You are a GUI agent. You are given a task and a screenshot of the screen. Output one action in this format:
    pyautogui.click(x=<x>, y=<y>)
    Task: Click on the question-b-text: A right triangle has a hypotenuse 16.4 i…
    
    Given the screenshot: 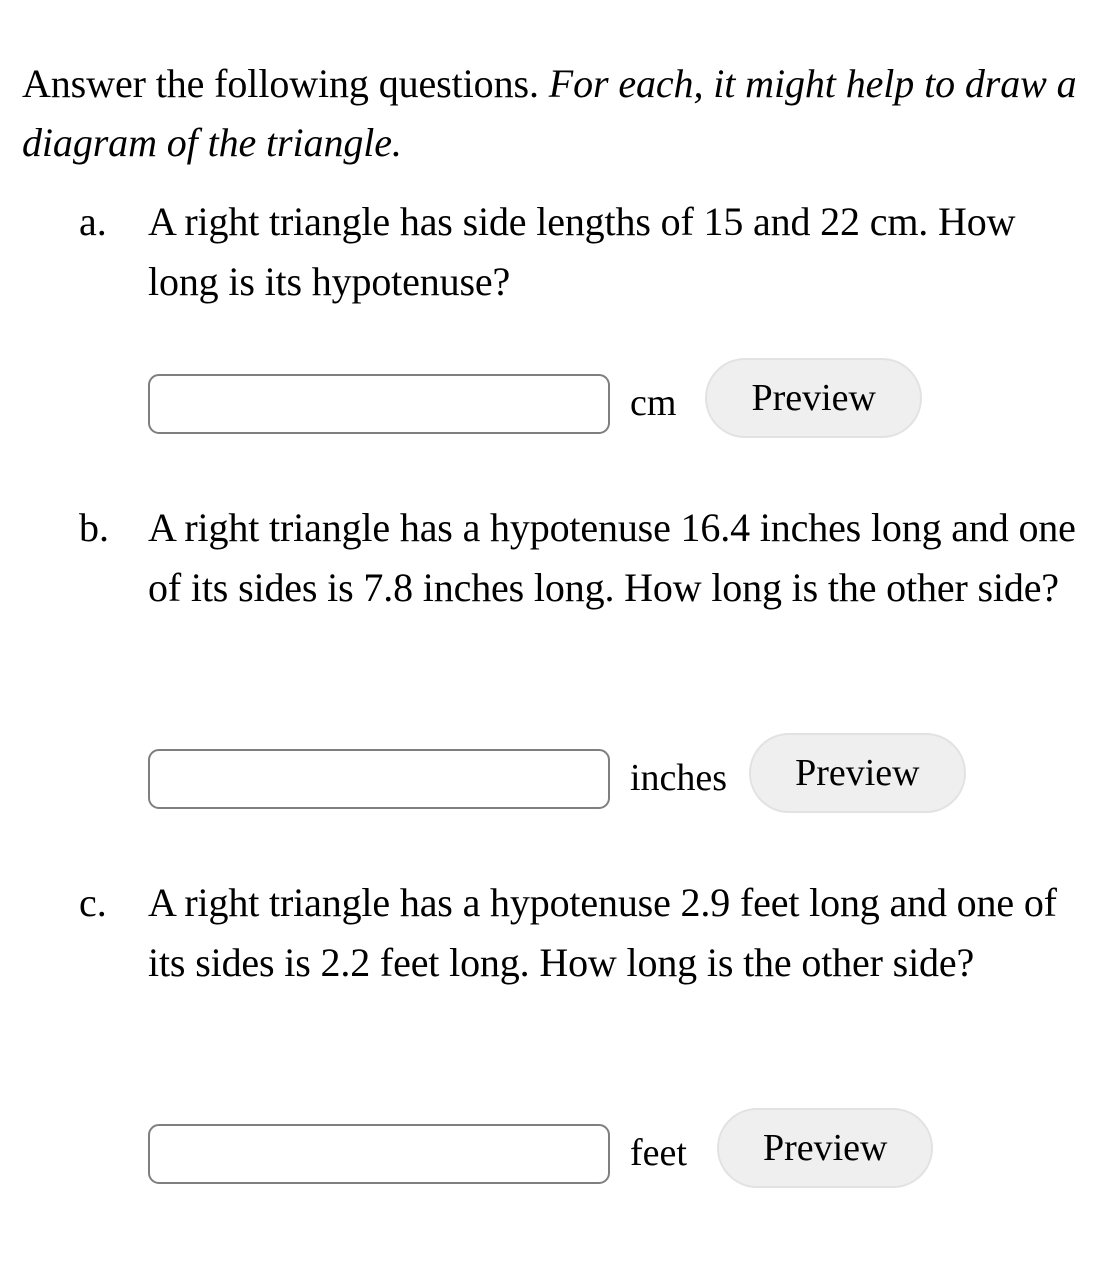 What is the action you would take?
    pyautogui.click(x=612, y=557)
    